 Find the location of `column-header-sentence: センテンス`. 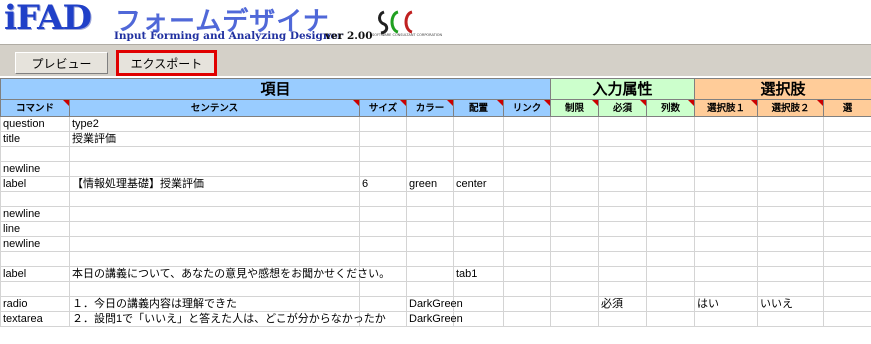

column-header-sentence: センテンス is located at coordinates (214, 108).